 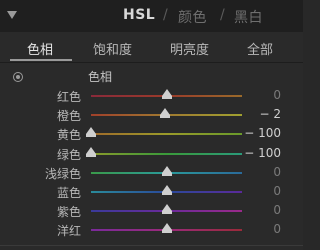 What do you see at coordinates (151, 172) in the screenshot?
I see `hsl-slider-row: 浅绿色 0` at bounding box center [151, 172].